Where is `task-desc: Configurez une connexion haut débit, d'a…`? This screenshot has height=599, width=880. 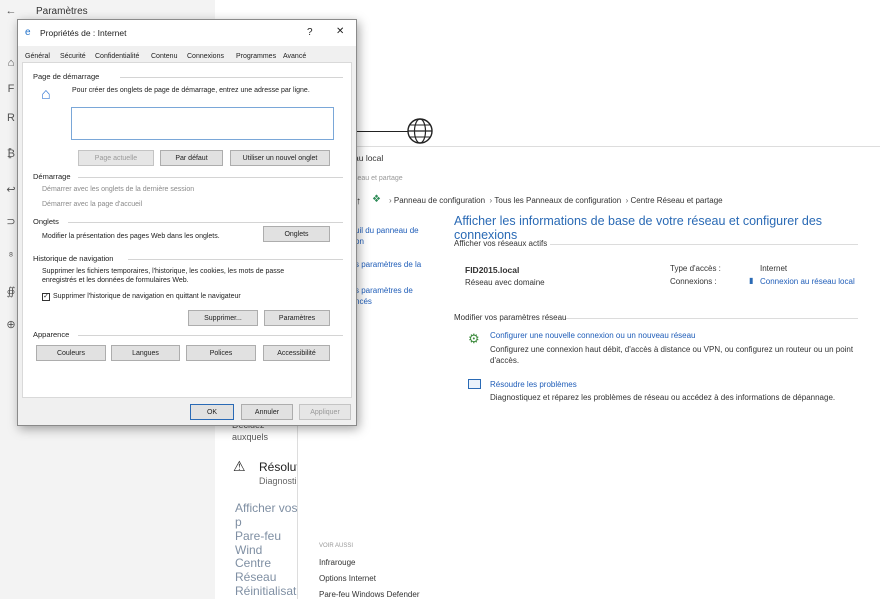 task-desc: Configurez une connexion haut débit, d'a… is located at coordinates (672, 355).